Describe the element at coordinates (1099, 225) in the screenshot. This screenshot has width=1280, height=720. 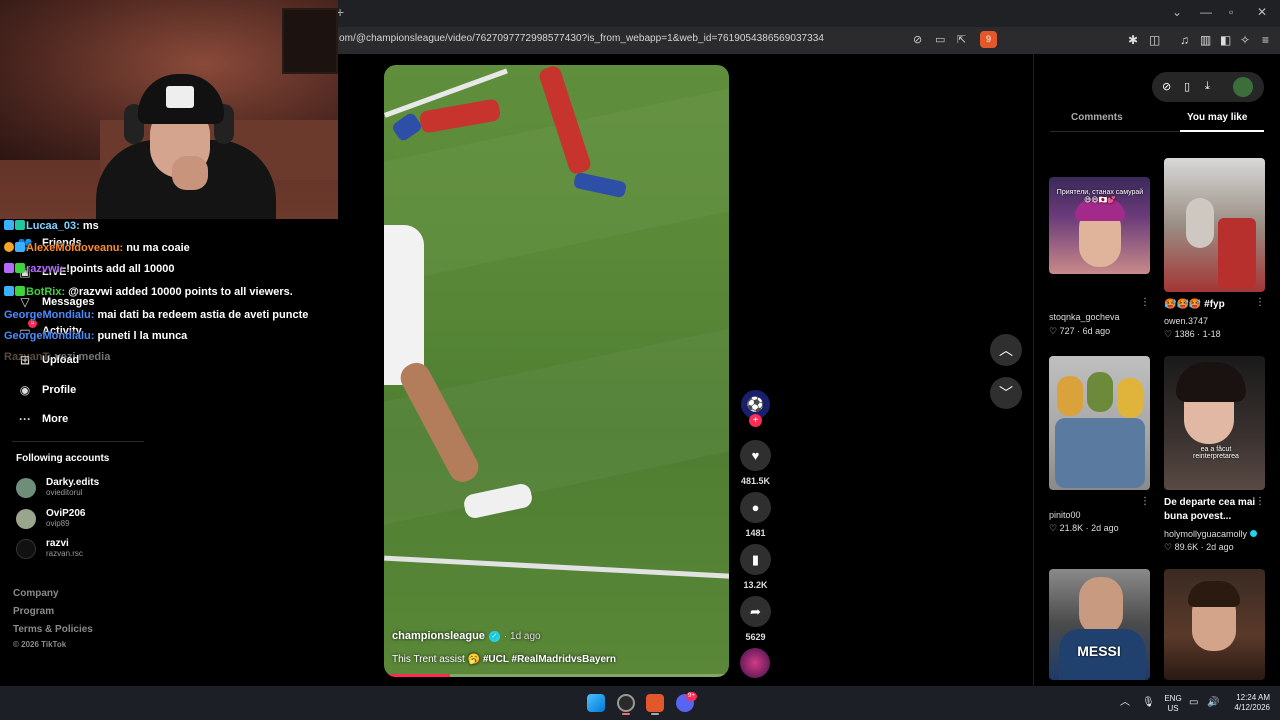
I see `recommended-video-thumbnail: Приятели, станах самурай 😅😄🇯🇵💕` at that location.